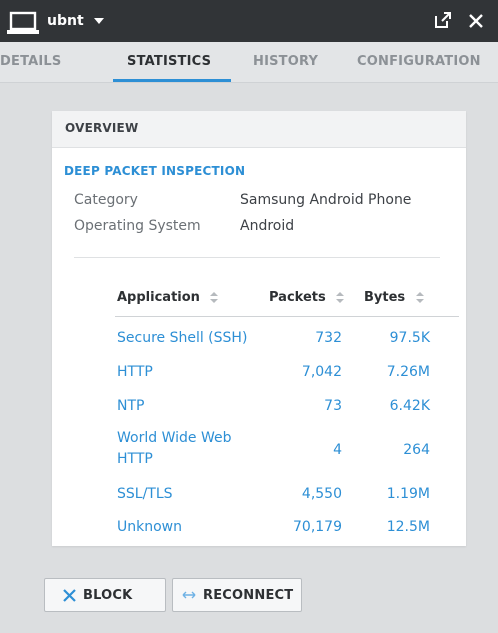  What do you see at coordinates (419, 62) in the screenshot?
I see `tab-configuration: CONFIGURATION` at bounding box center [419, 62].